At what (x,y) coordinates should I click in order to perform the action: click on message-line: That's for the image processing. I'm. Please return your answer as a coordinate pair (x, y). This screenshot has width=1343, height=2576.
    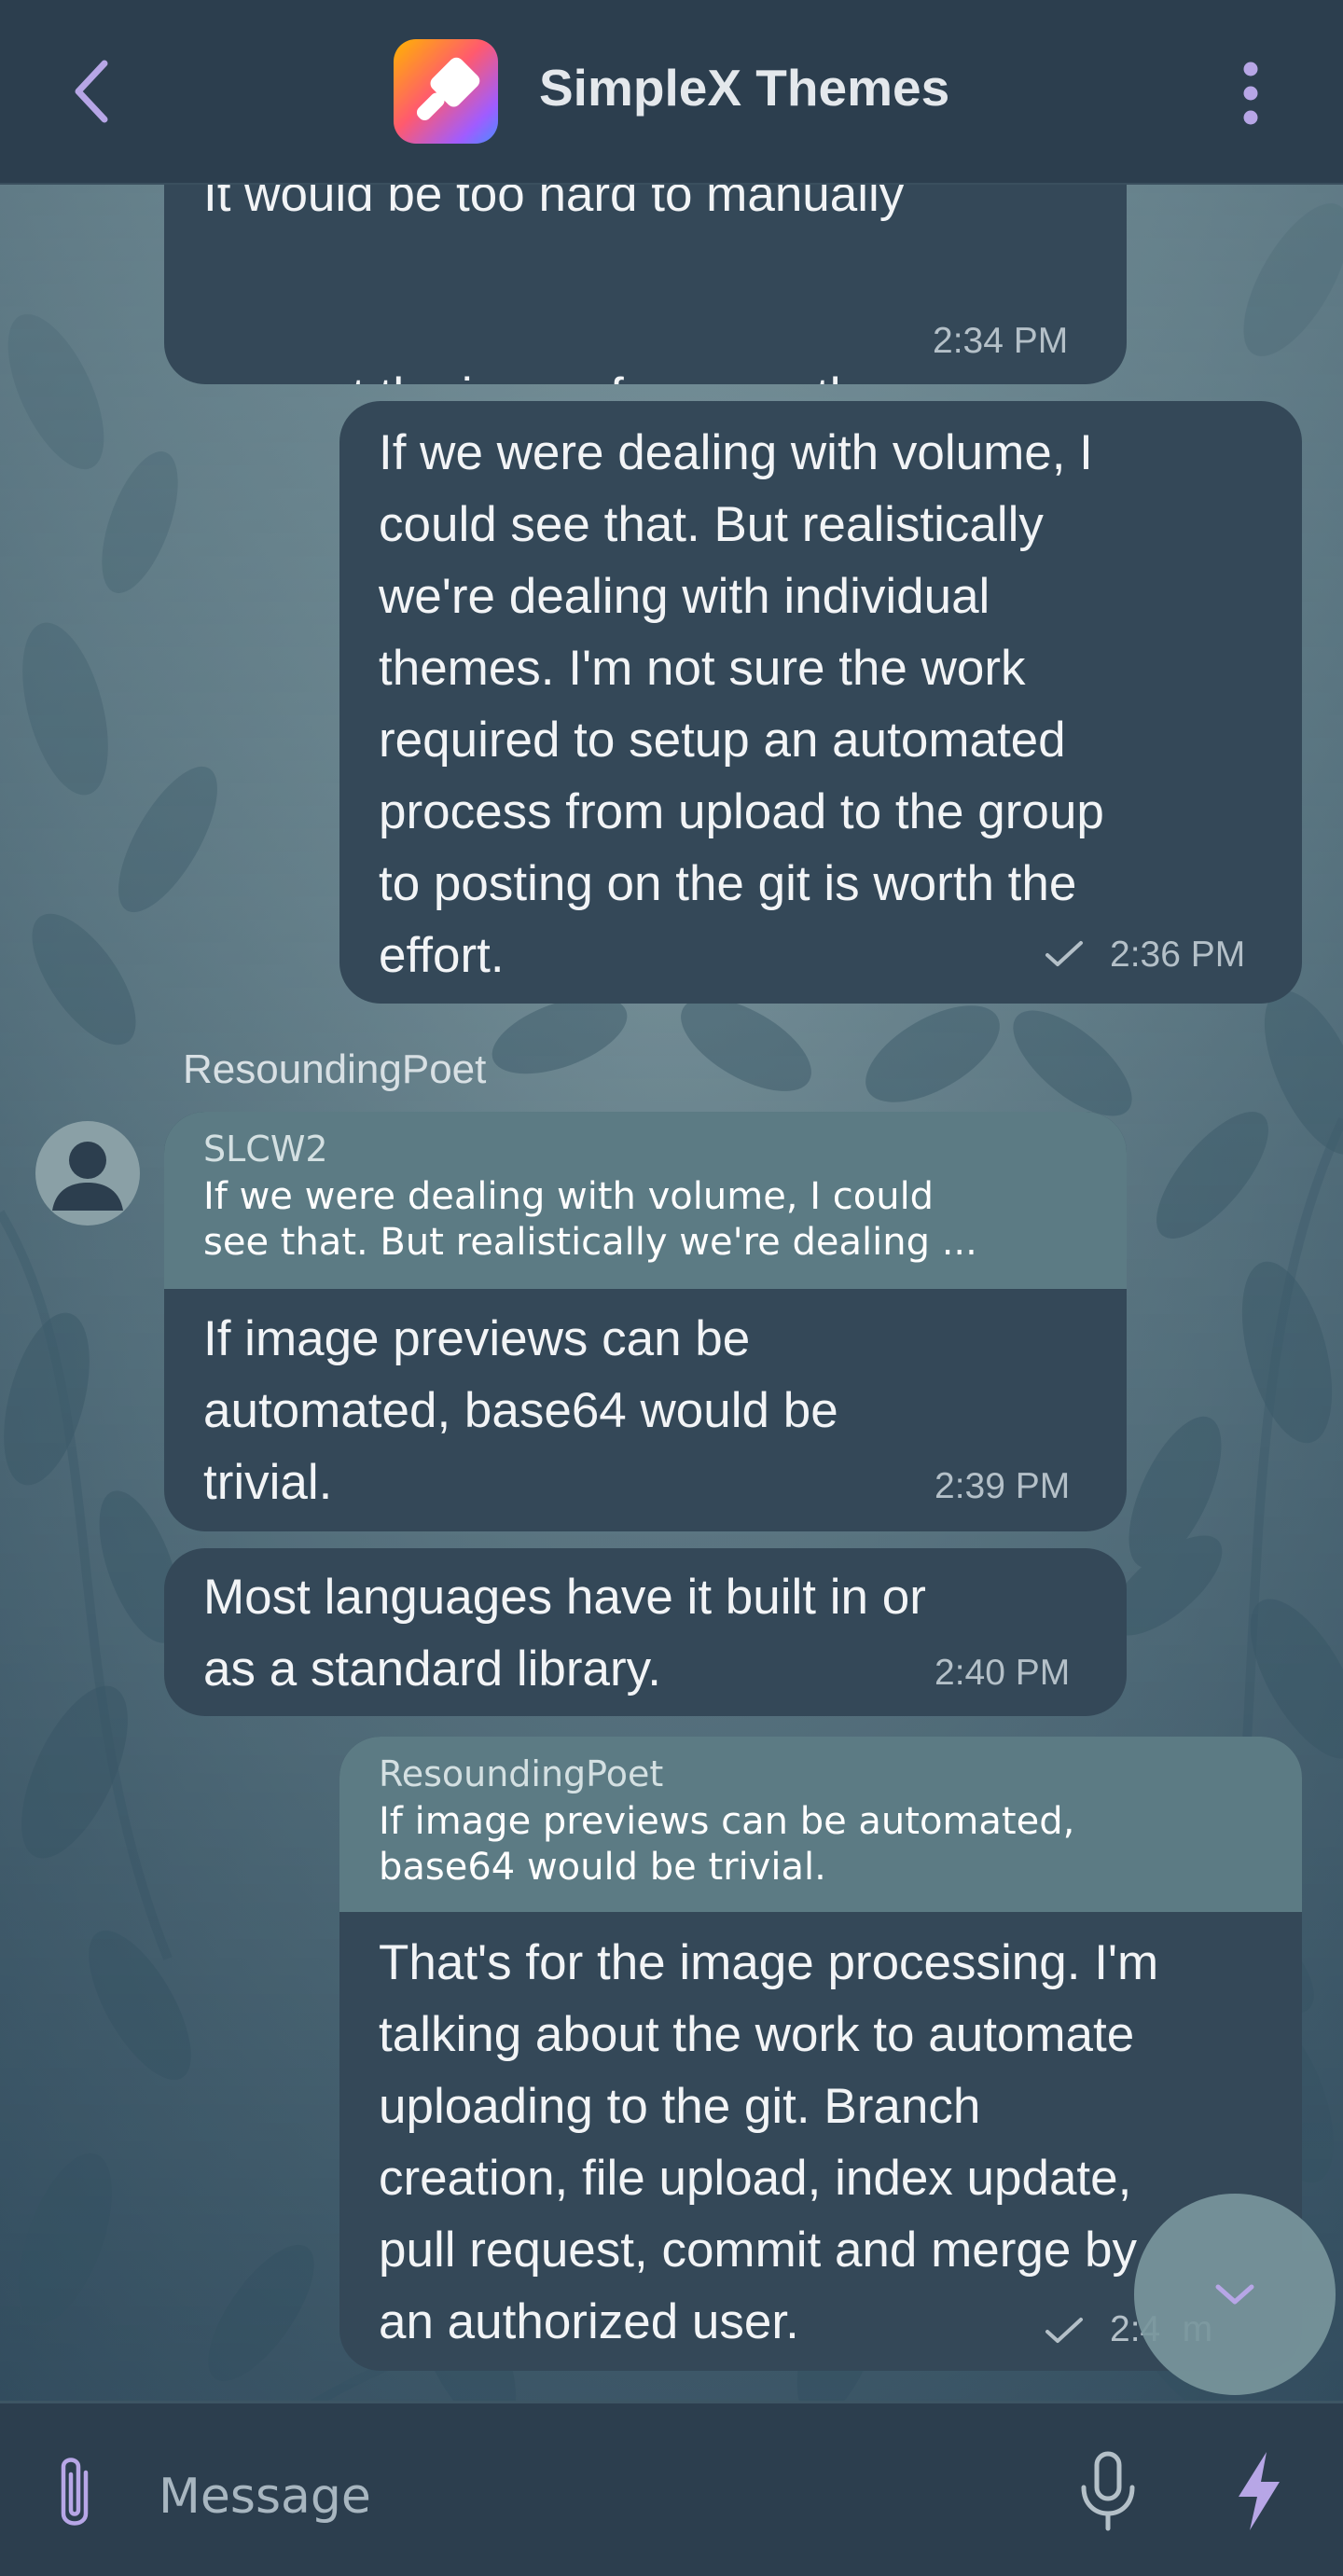
    Looking at the image, I should click on (769, 1963).